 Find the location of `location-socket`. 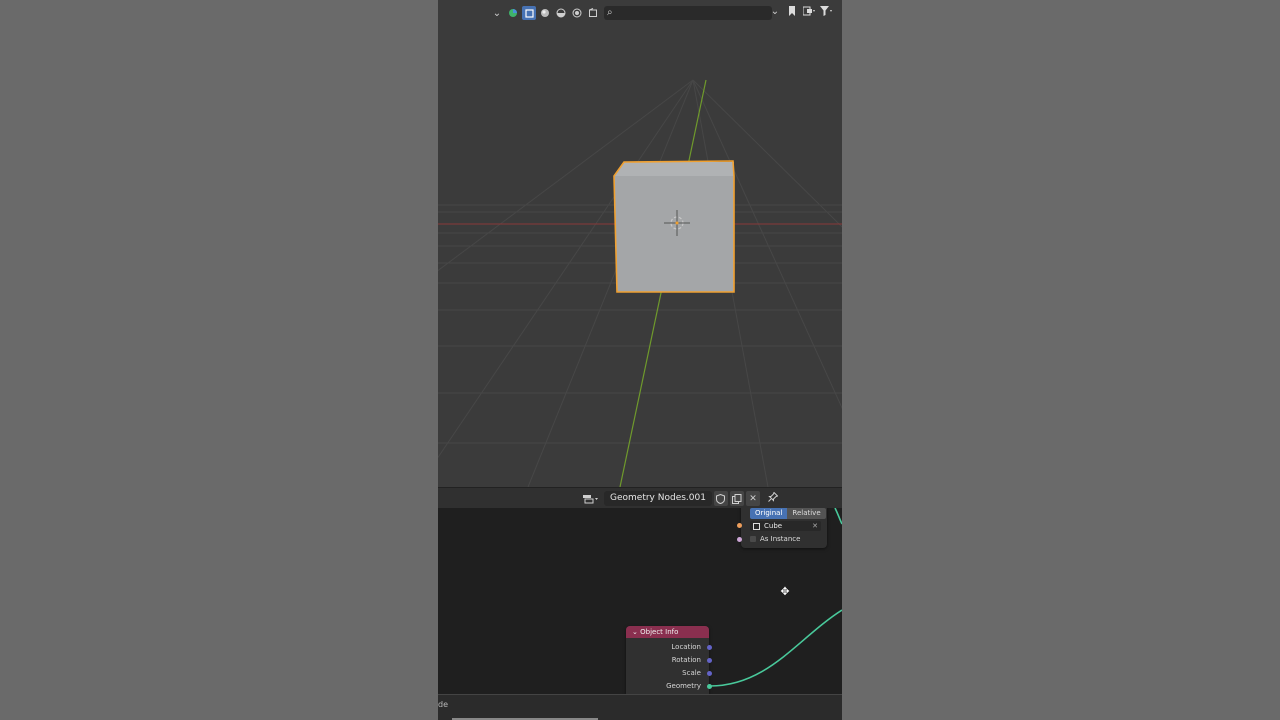

location-socket is located at coordinates (709, 647).